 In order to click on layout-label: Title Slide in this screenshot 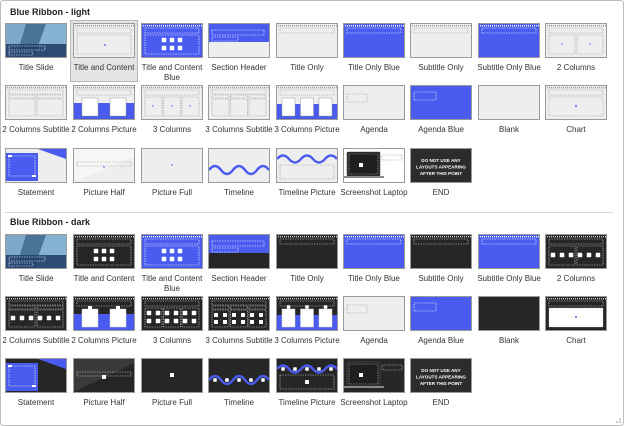, I will do `click(36, 67)`.